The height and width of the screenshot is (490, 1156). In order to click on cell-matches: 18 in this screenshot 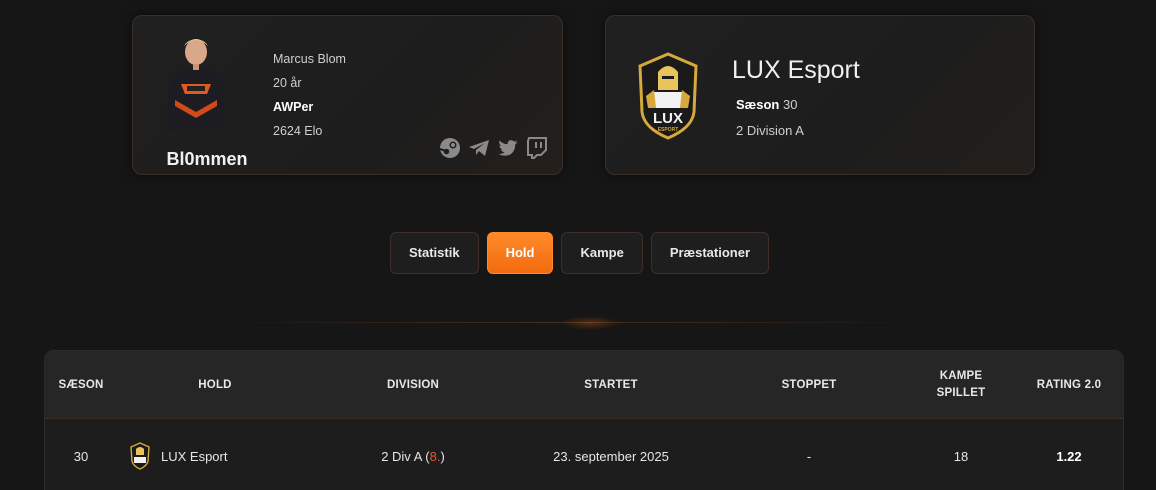, I will do `click(961, 456)`.